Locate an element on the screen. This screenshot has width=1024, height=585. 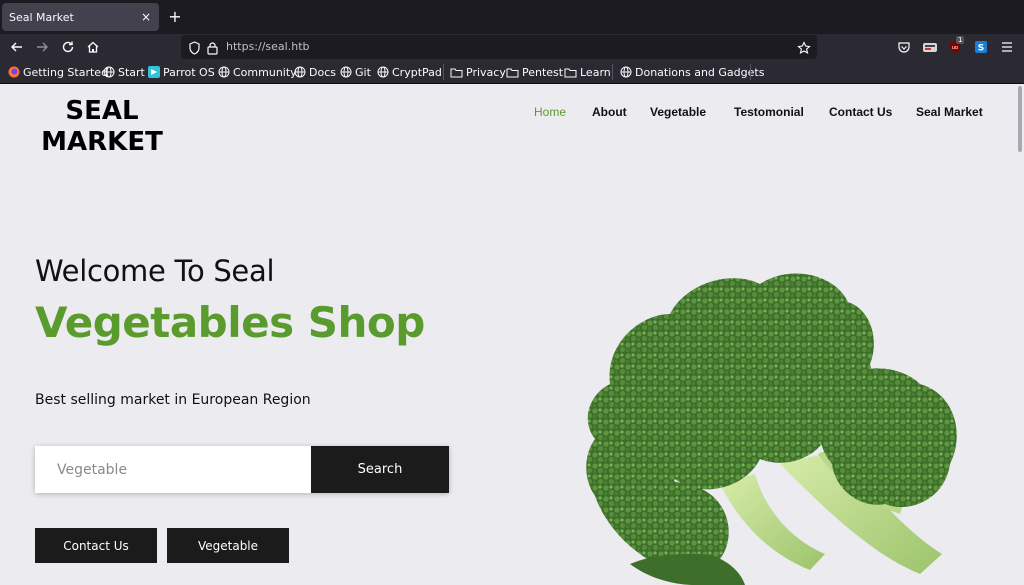
nav-vegetable: Vegetable is located at coordinates (678, 112).